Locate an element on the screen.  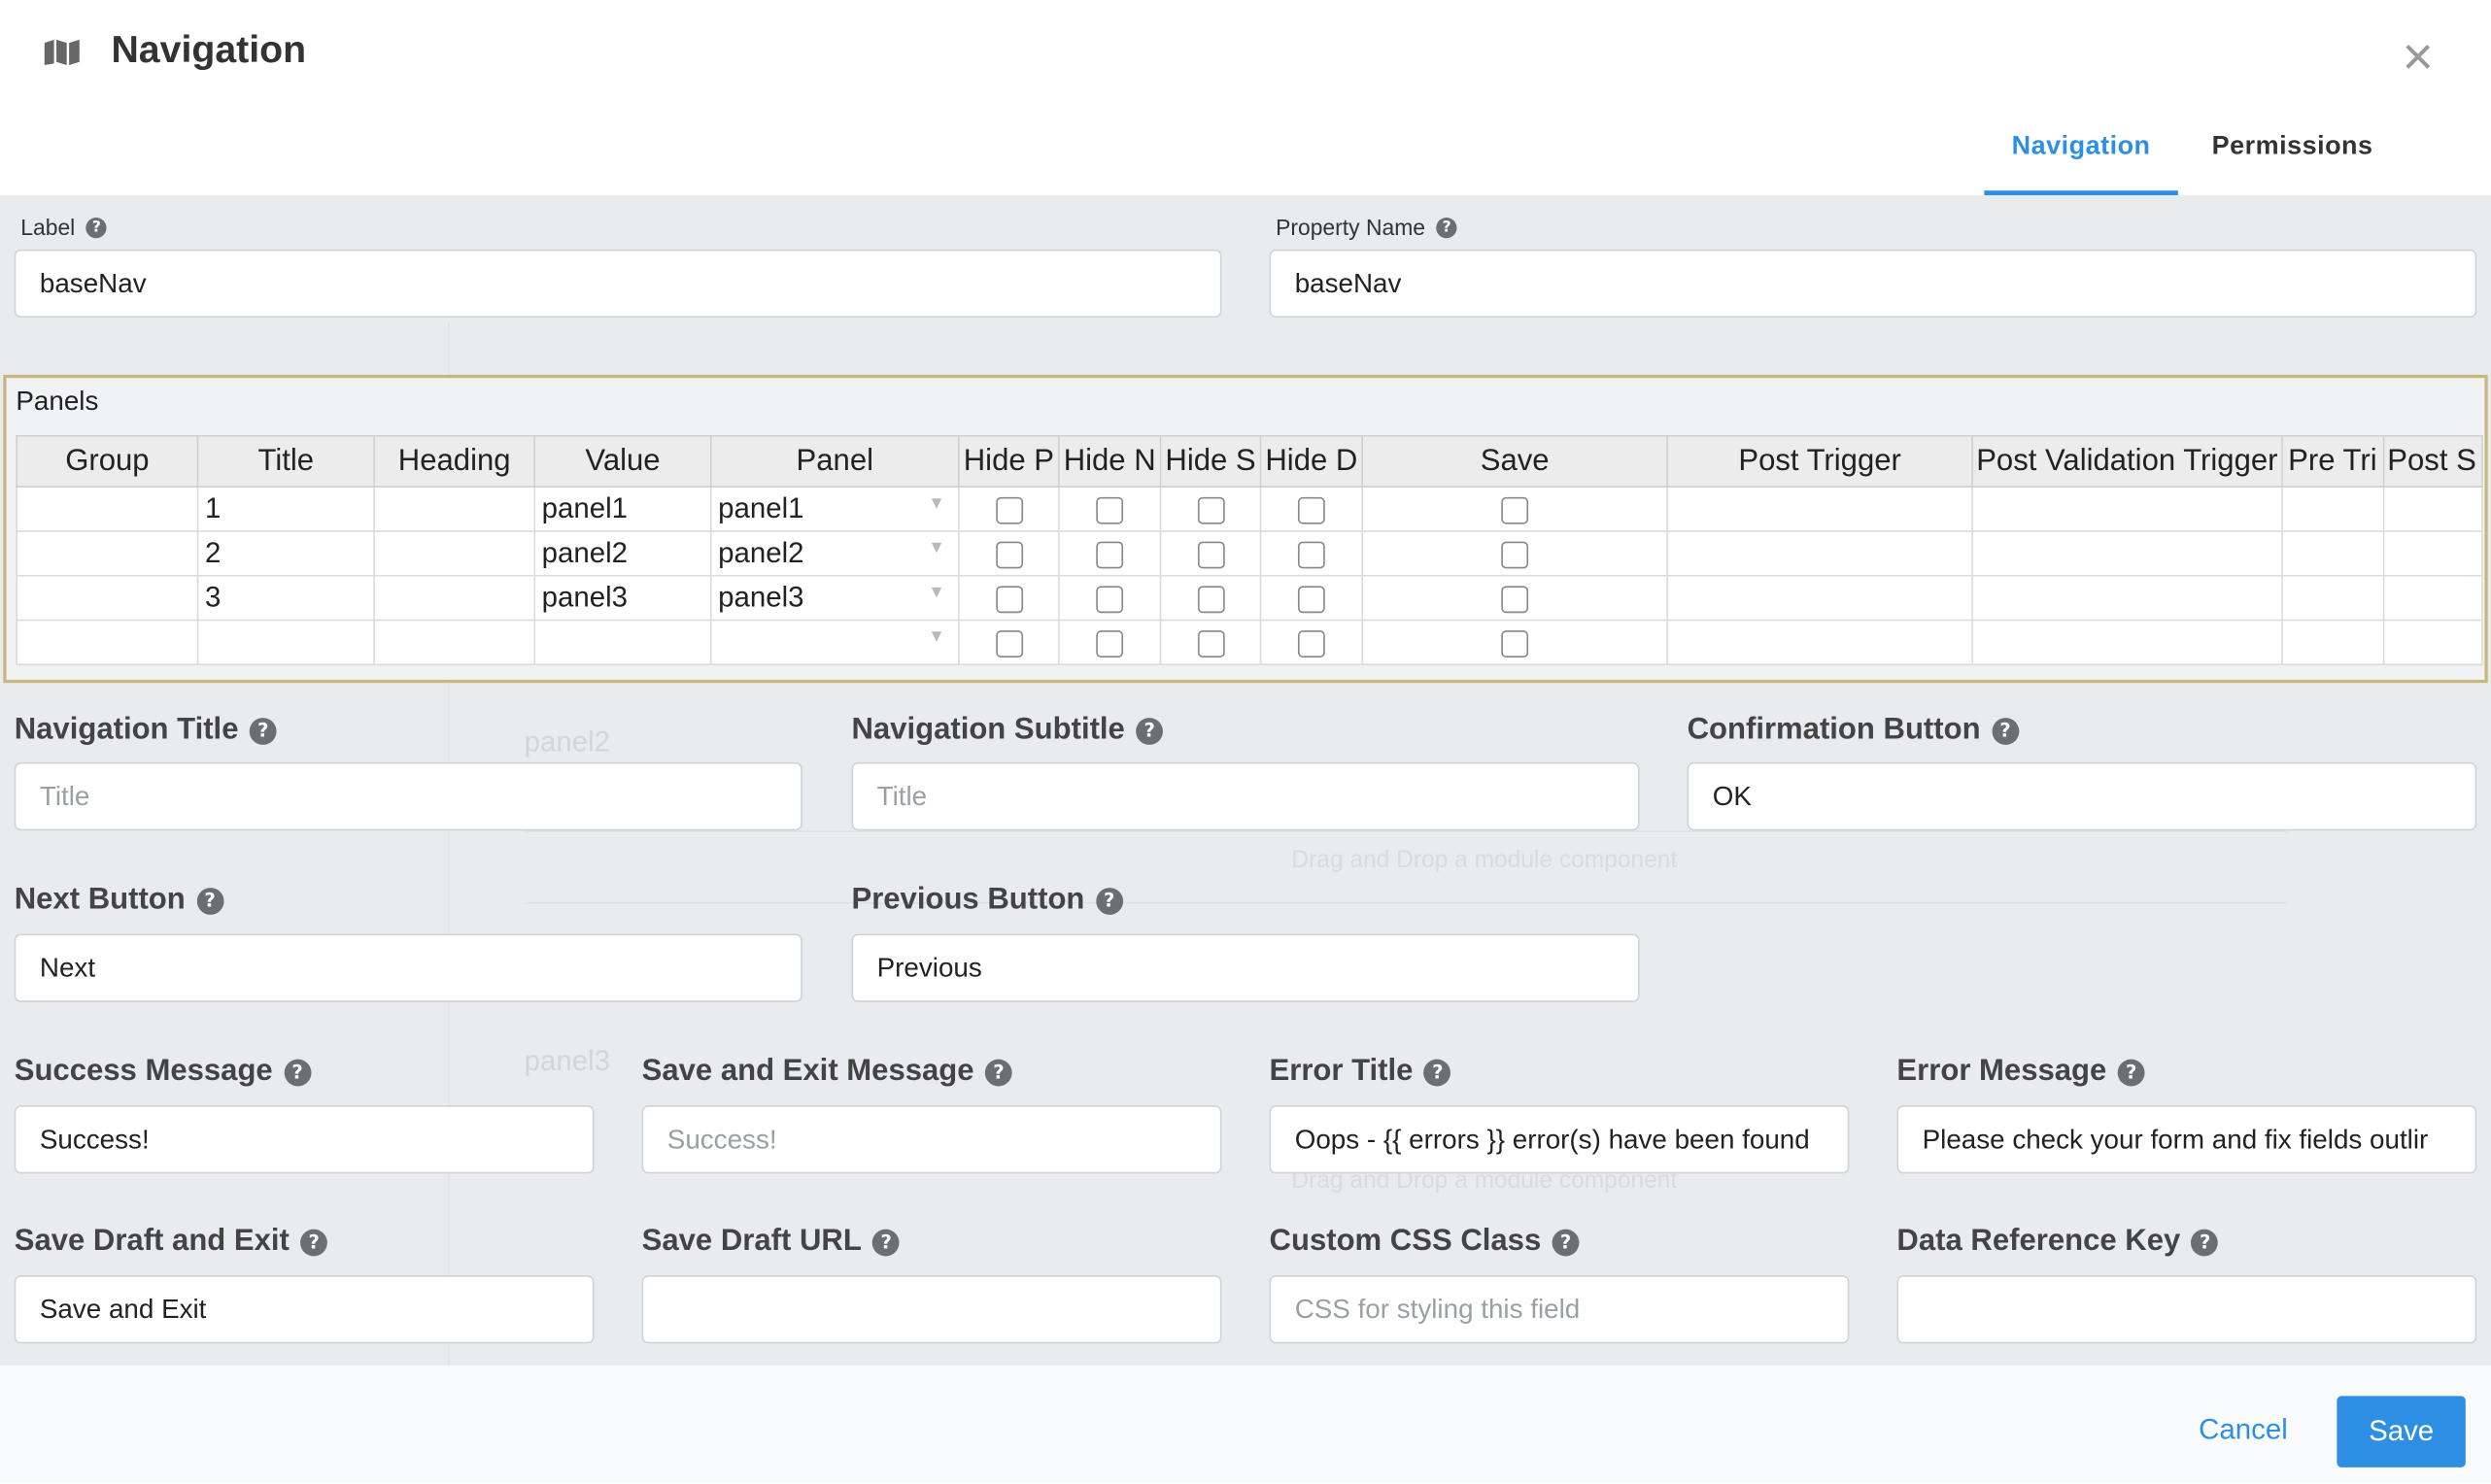
column-header: Value is located at coordinates (622, 462).